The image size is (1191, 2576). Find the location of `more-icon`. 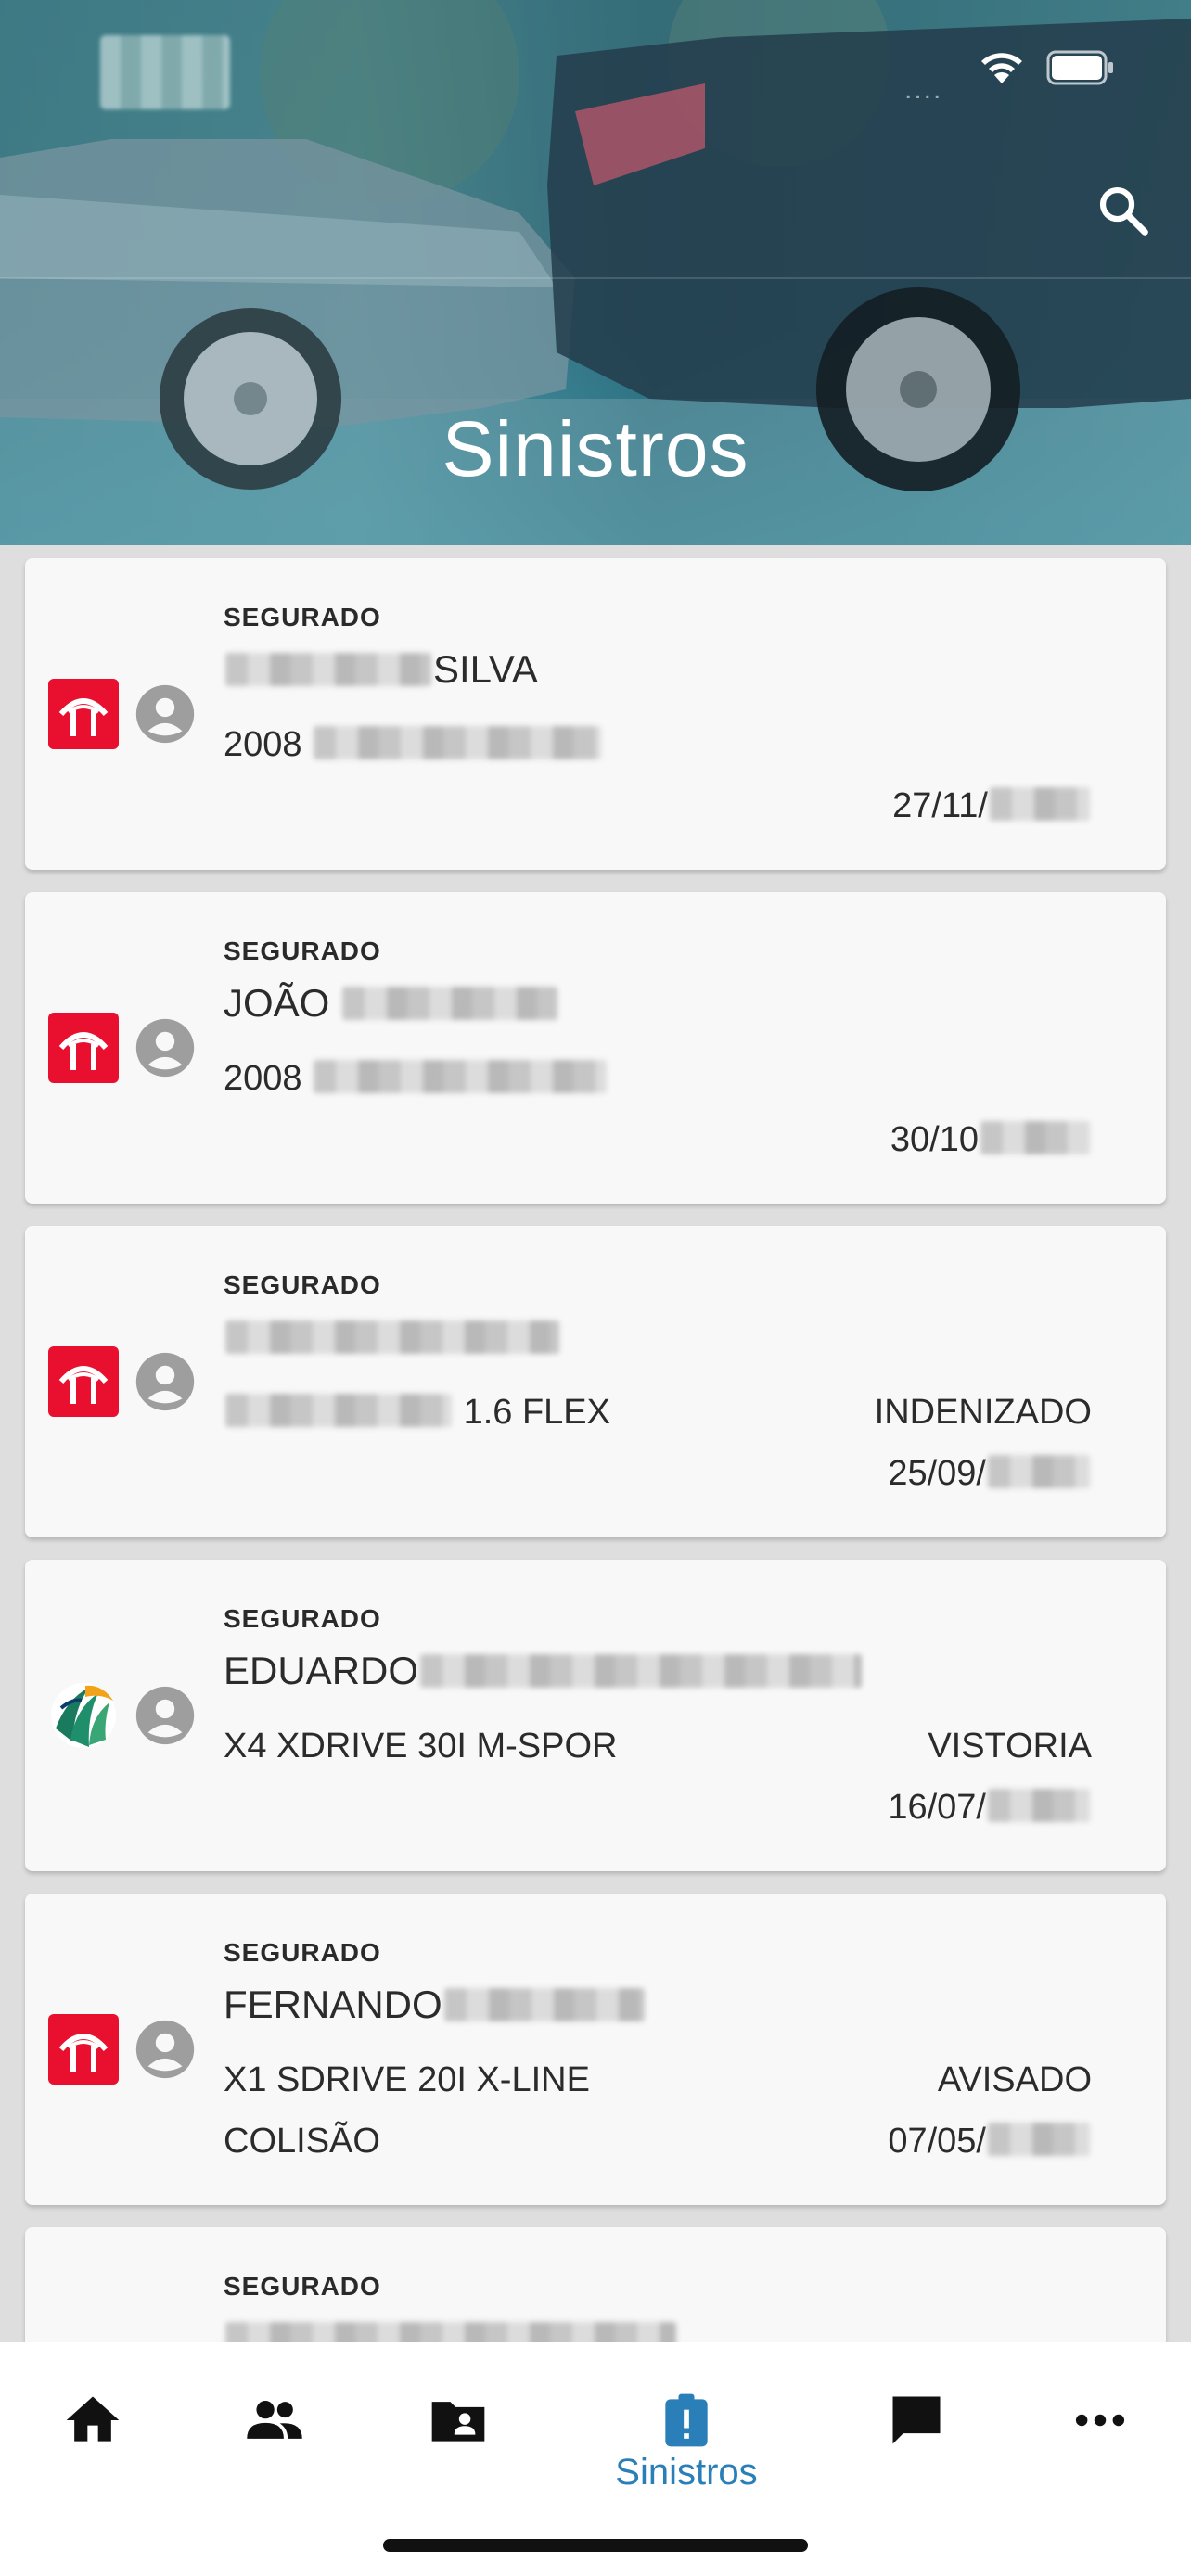

more-icon is located at coordinates (1100, 2420).